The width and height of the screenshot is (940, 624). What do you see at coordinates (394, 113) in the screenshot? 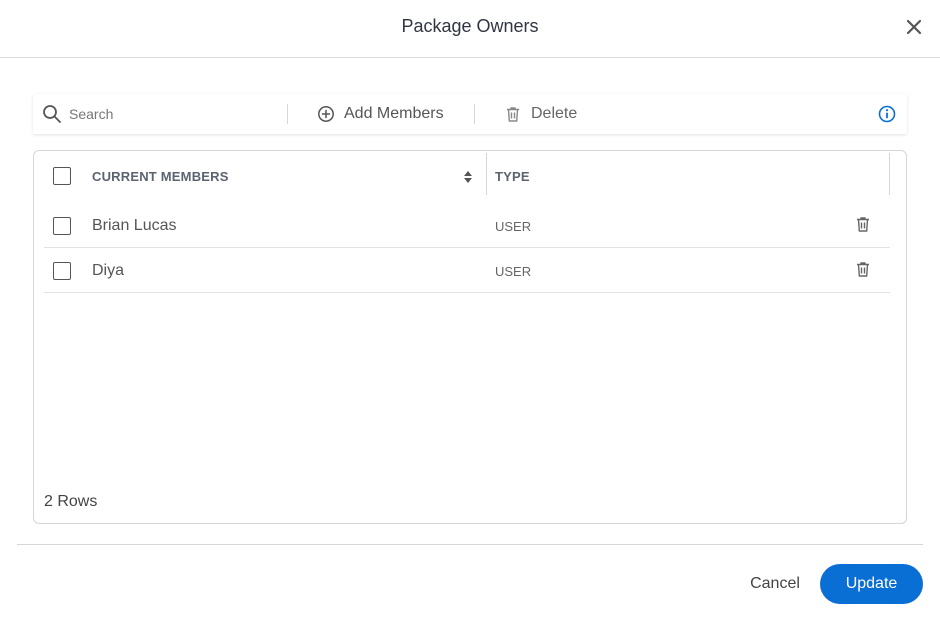
I see `add-members-label: Add Members` at bounding box center [394, 113].